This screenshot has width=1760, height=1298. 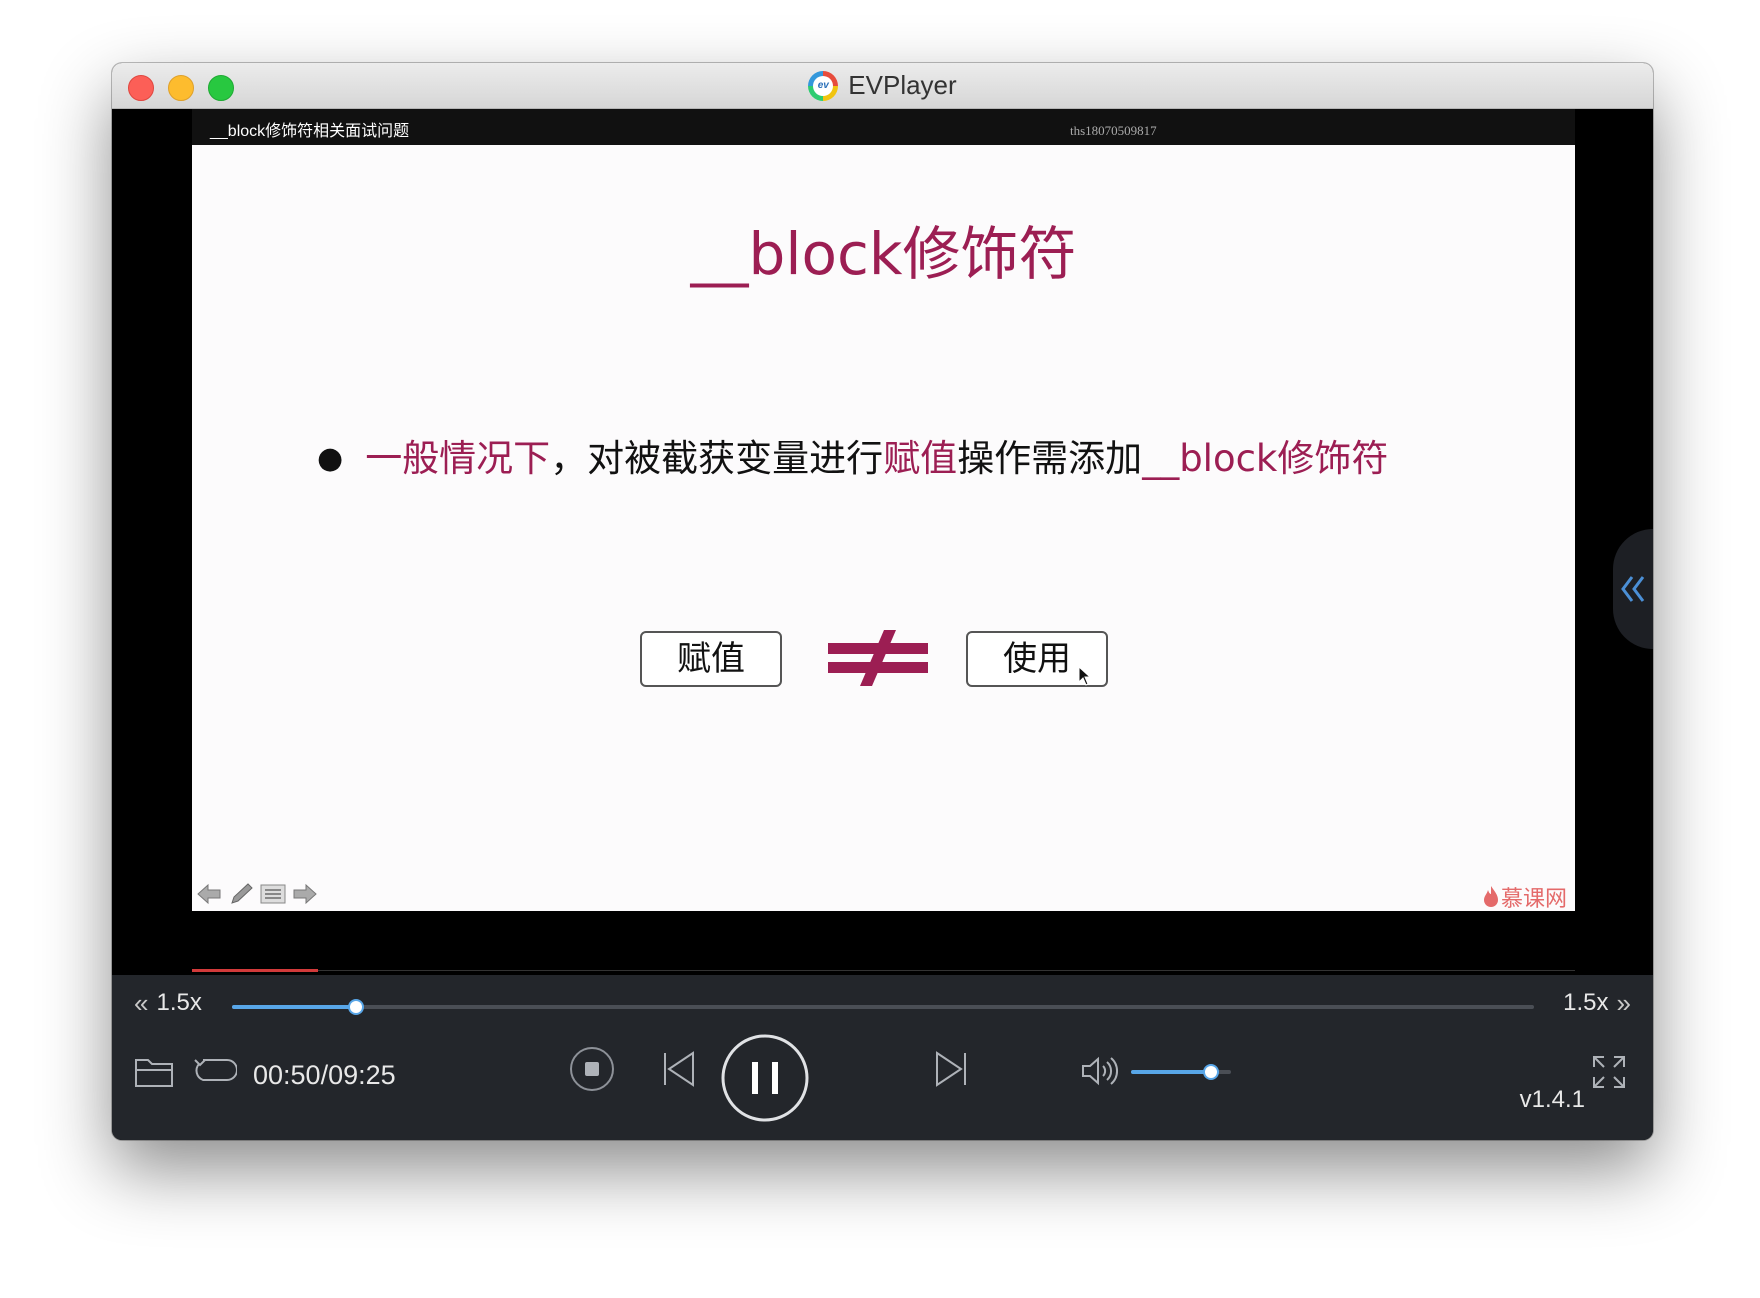 I want to click on title-bar: ev EVPlayer, so click(x=882, y=86).